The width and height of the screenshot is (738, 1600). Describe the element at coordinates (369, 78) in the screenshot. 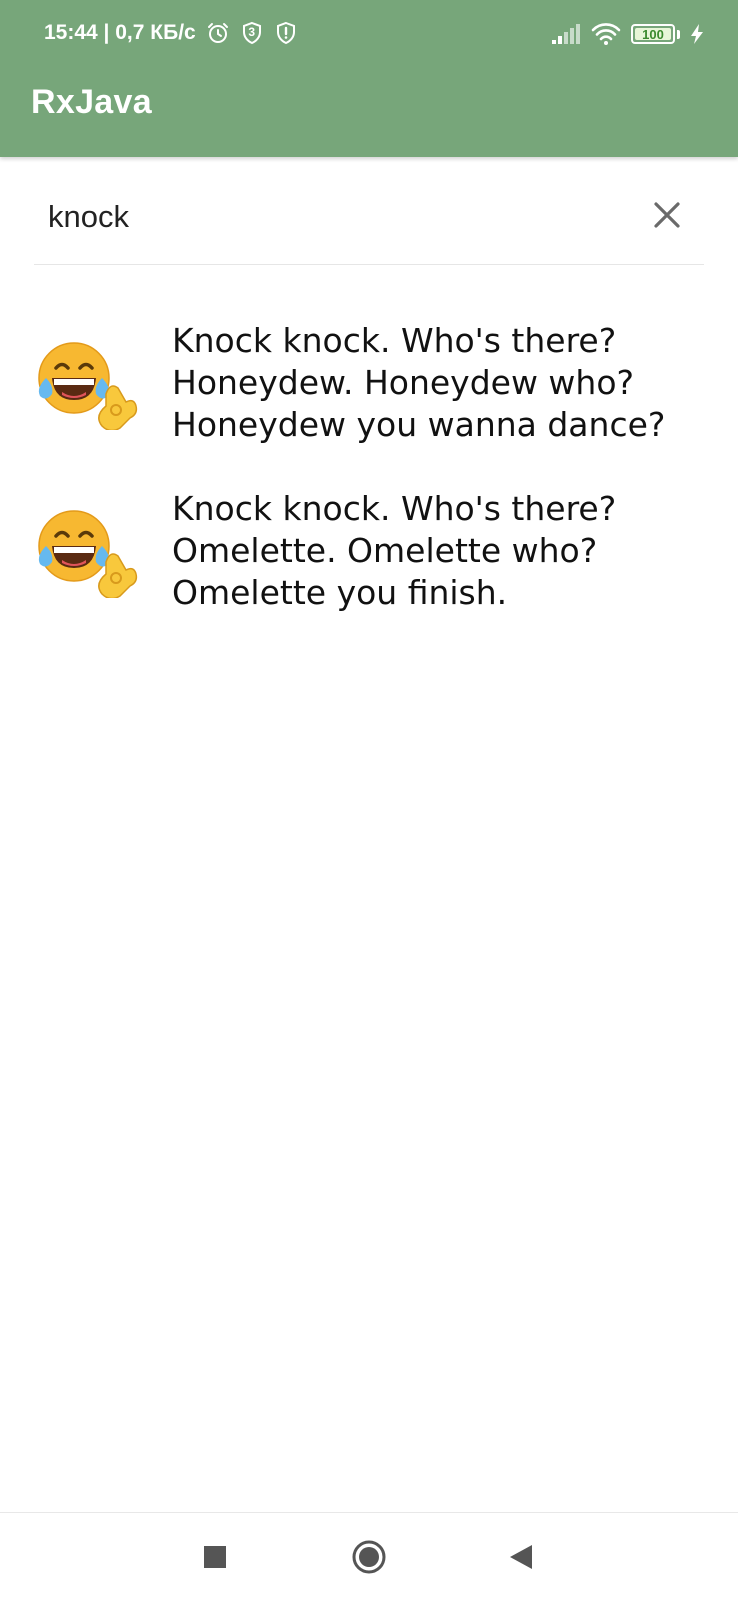

I see `top-bar: 15:44 | 0,7 КБ/с 3 100 RxJava` at that location.